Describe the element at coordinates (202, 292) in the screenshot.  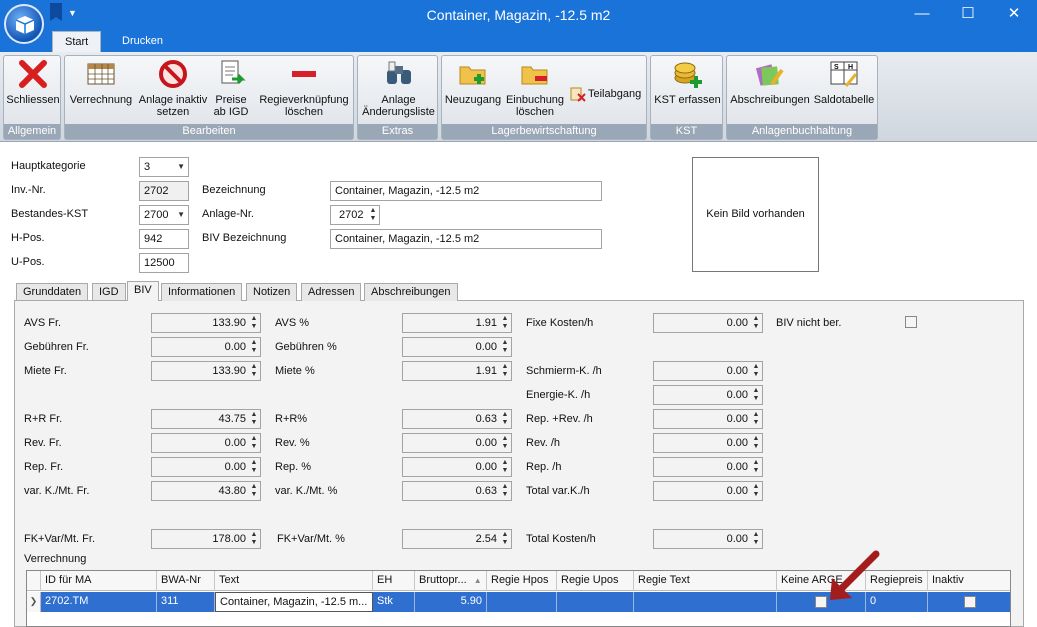
I see `tab-informationen: Informationen` at that location.